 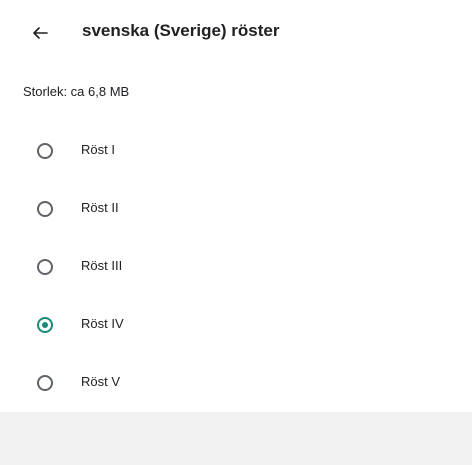 I want to click on voice-option-3: Röst III, so click(x=236, y=267).